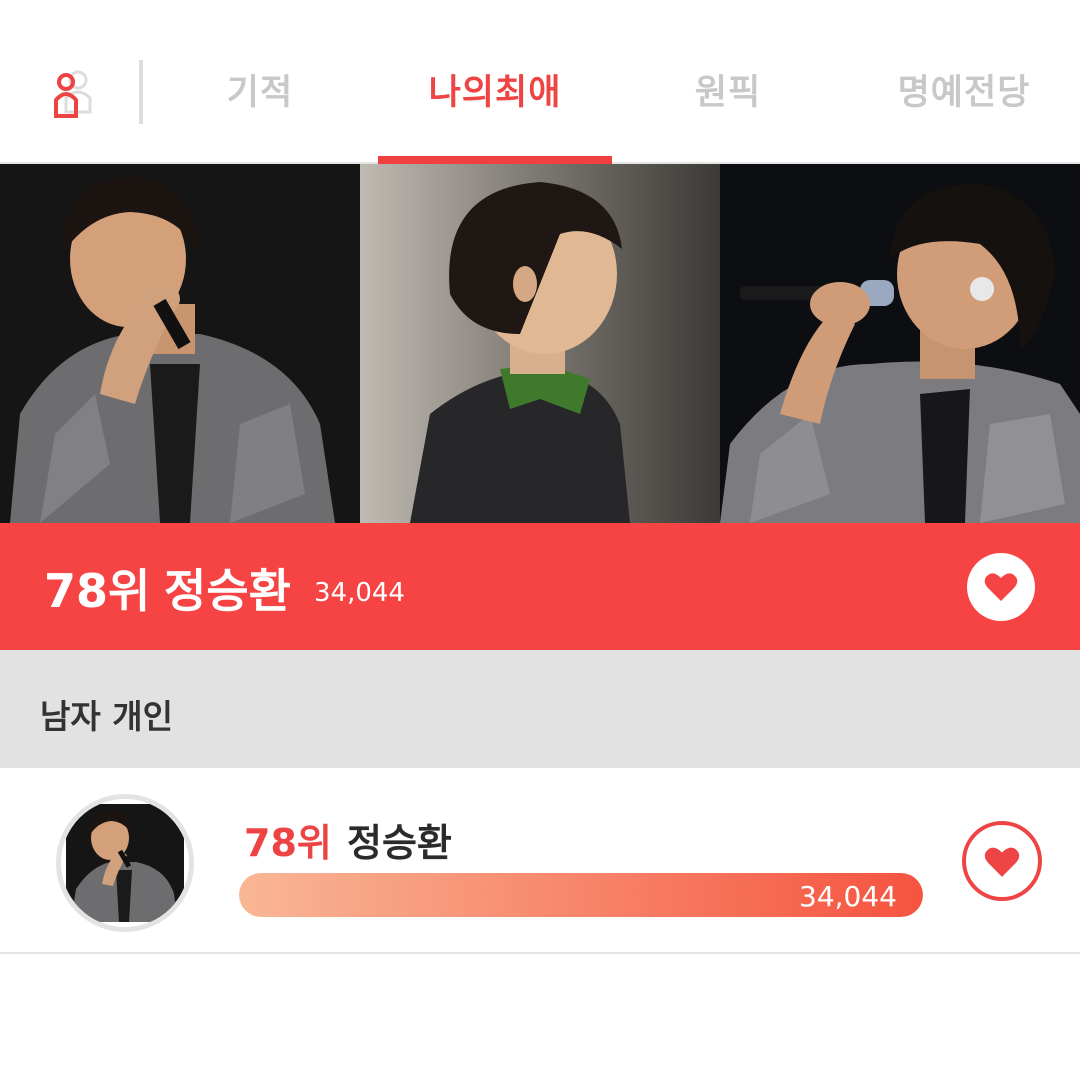 Image resolution: width=1080 pixels, height=1080 pixels. I want to click on row-vote-count: 34,044, so click(848, 896).